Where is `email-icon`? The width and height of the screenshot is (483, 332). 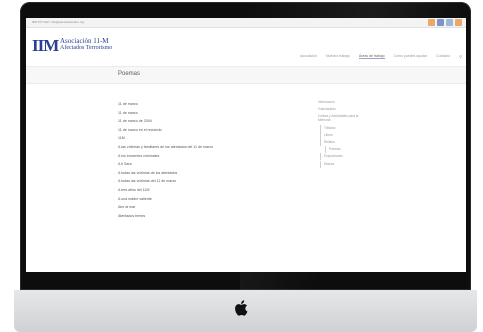
email-icon is located at coordinates (458, 22).